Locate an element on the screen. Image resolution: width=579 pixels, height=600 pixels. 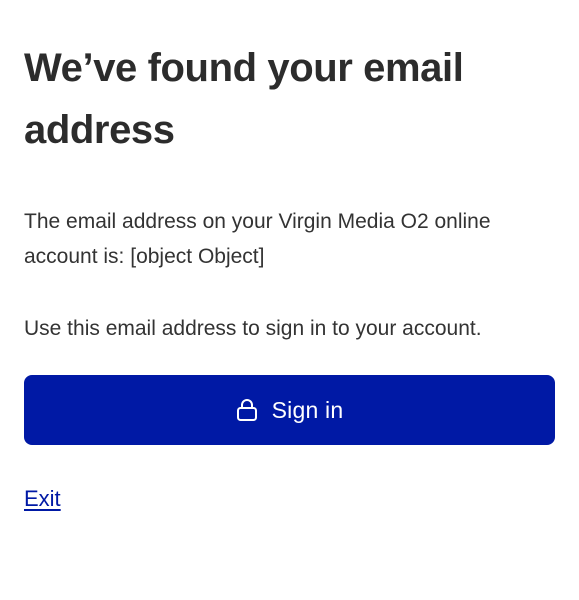
sign-in-label: Sign in is located at coordinates (307, 409).